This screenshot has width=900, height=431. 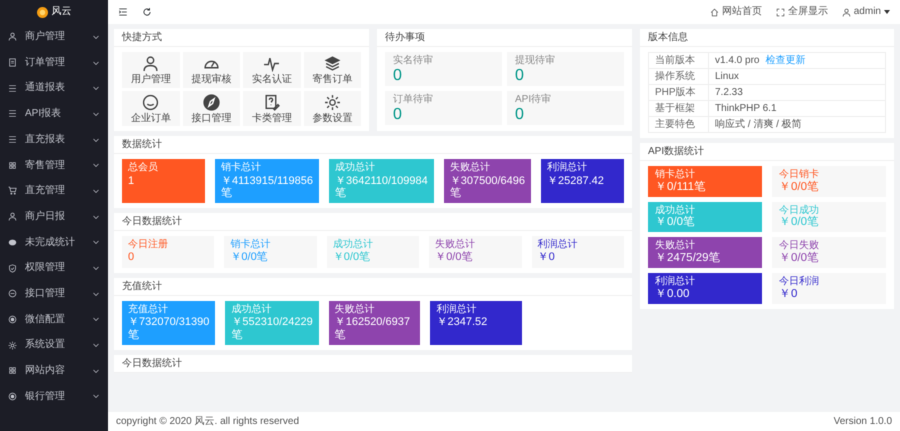 What do you see at coordinates (373, 221) in the screenshot?
I see `panel-title: 今日数据统计` at bounding box center [373, 221].